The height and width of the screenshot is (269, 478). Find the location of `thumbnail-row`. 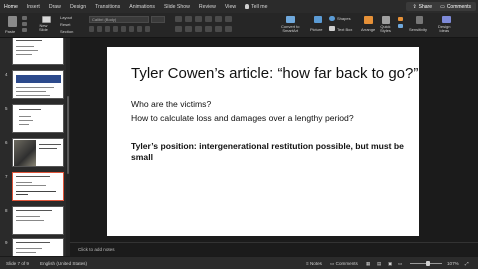

thumbnail-row is located at coordinates (35, 52).